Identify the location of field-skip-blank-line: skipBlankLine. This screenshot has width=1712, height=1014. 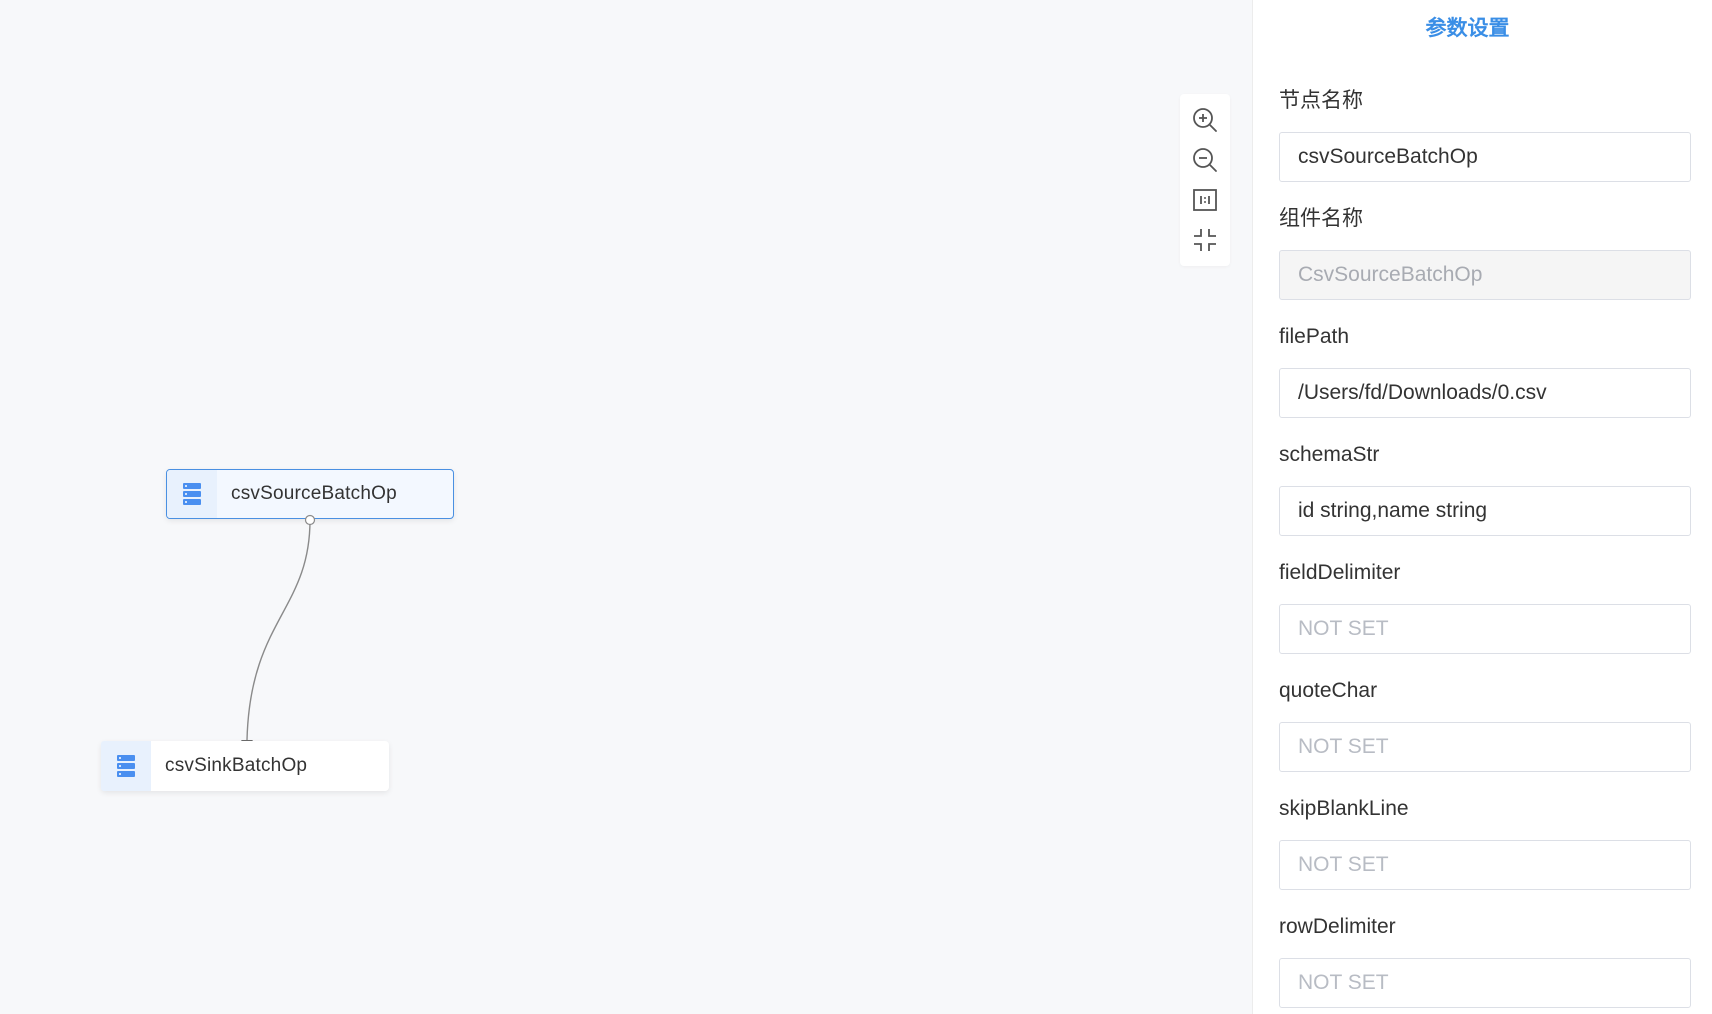
(1495, 841).